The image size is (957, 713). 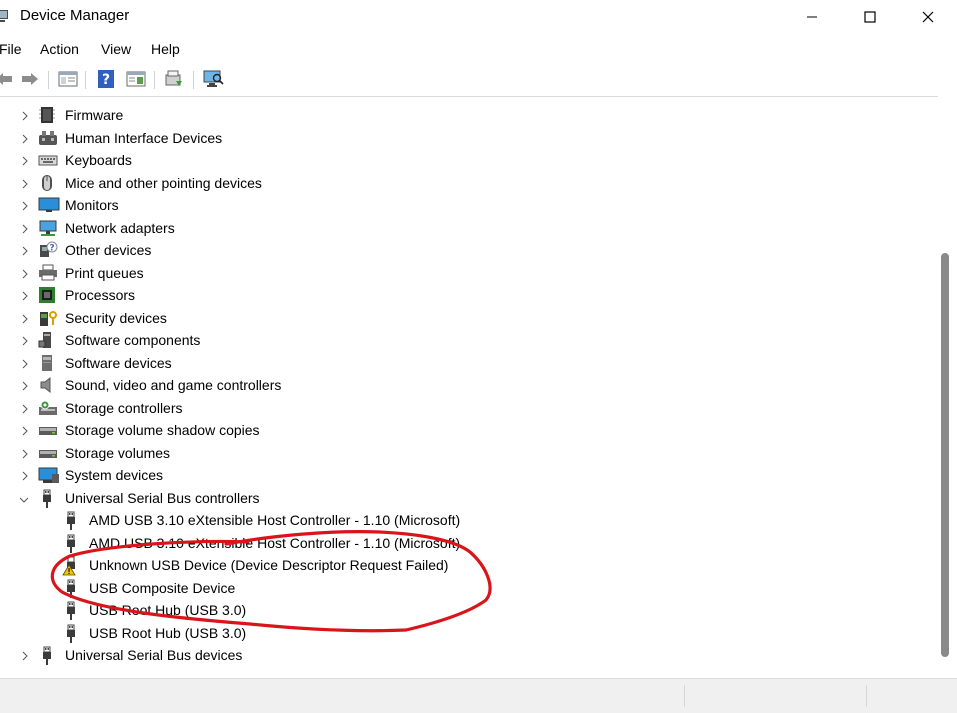 I want to click on scan-hardware-icon, so click(x=213, y=78).